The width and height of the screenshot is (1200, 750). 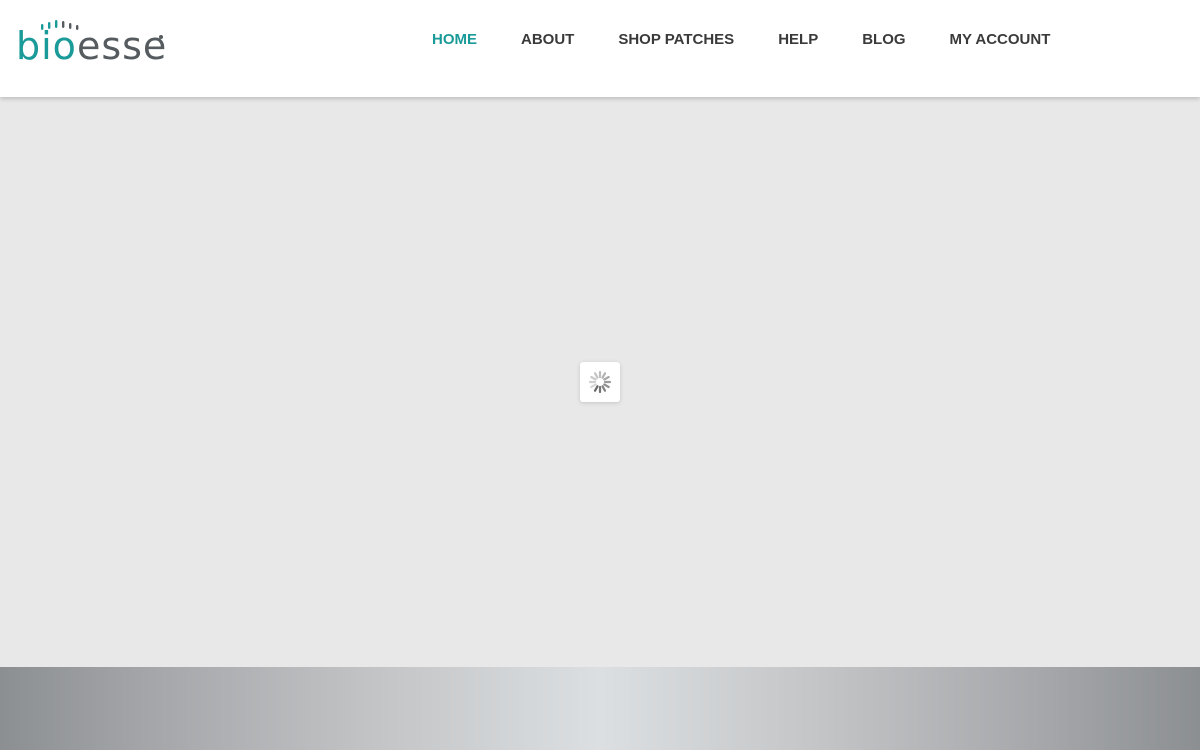 I want to click on loading-spinner, so click(x=600, y=382).